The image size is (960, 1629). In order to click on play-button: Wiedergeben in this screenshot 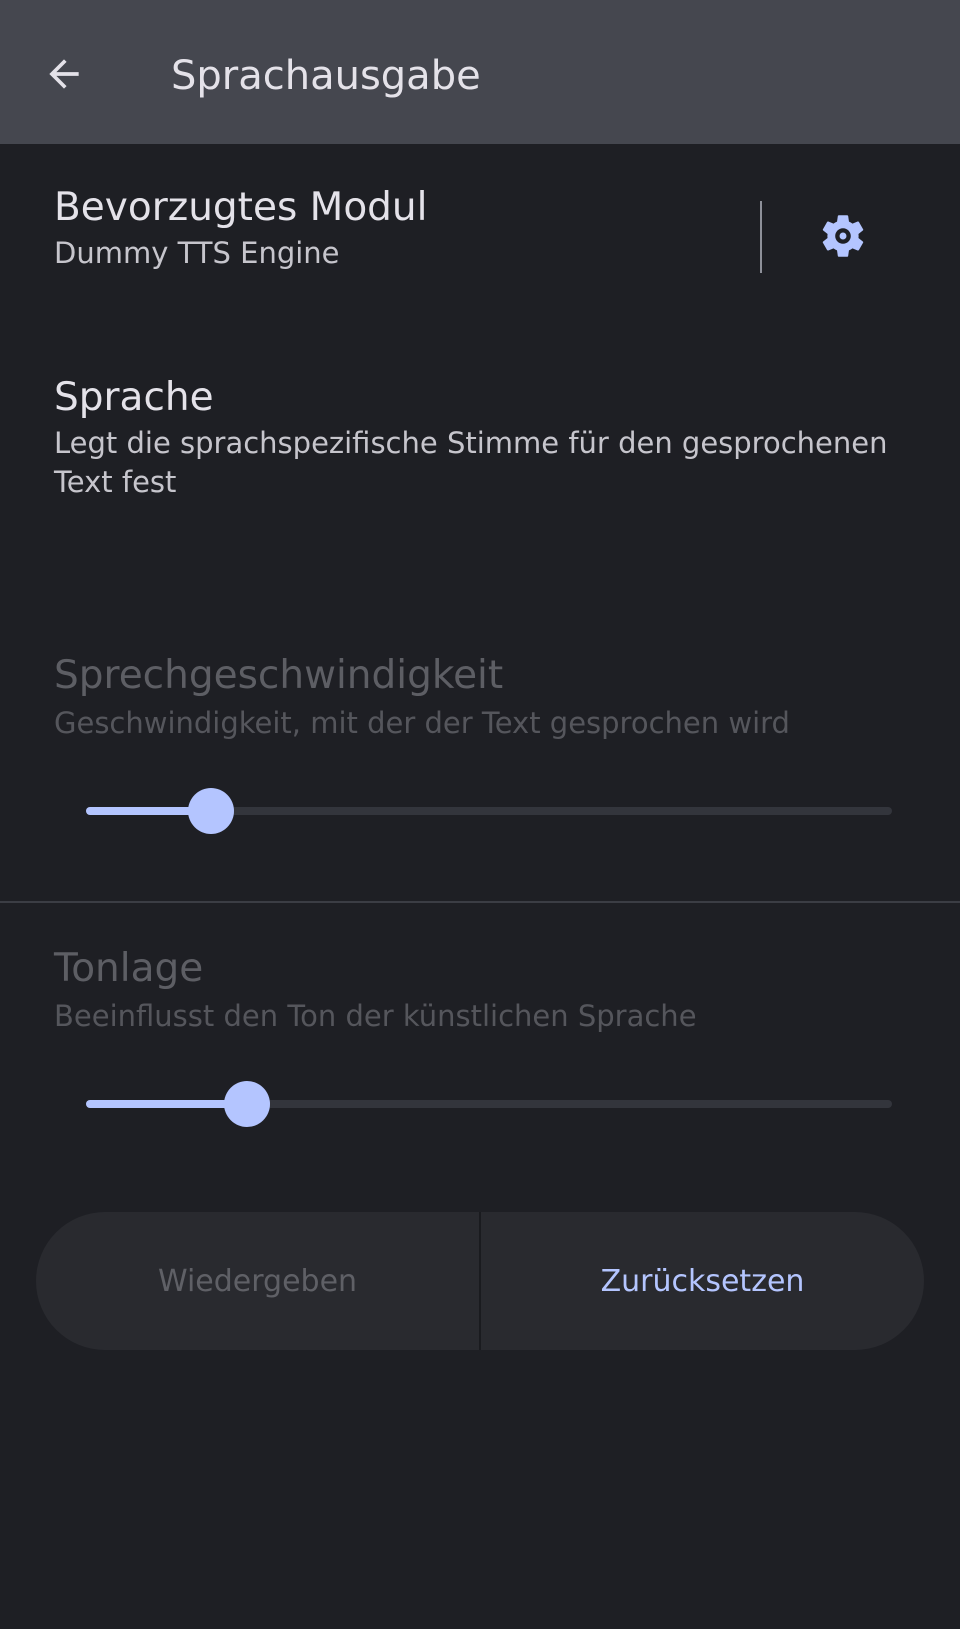, I will do `click(257, 1281)`.